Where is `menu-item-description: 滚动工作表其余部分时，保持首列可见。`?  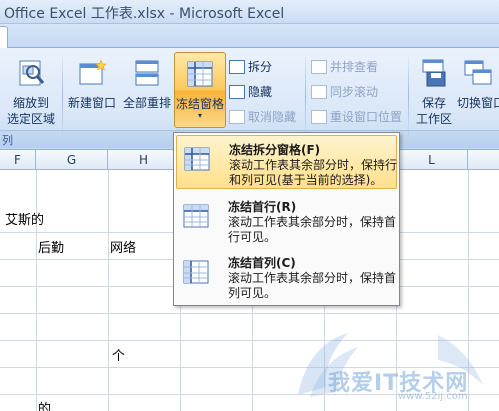 menu-item-description: 滚动工作表其余部分时，保持首列可见。 is located at coordinates (312, 285).